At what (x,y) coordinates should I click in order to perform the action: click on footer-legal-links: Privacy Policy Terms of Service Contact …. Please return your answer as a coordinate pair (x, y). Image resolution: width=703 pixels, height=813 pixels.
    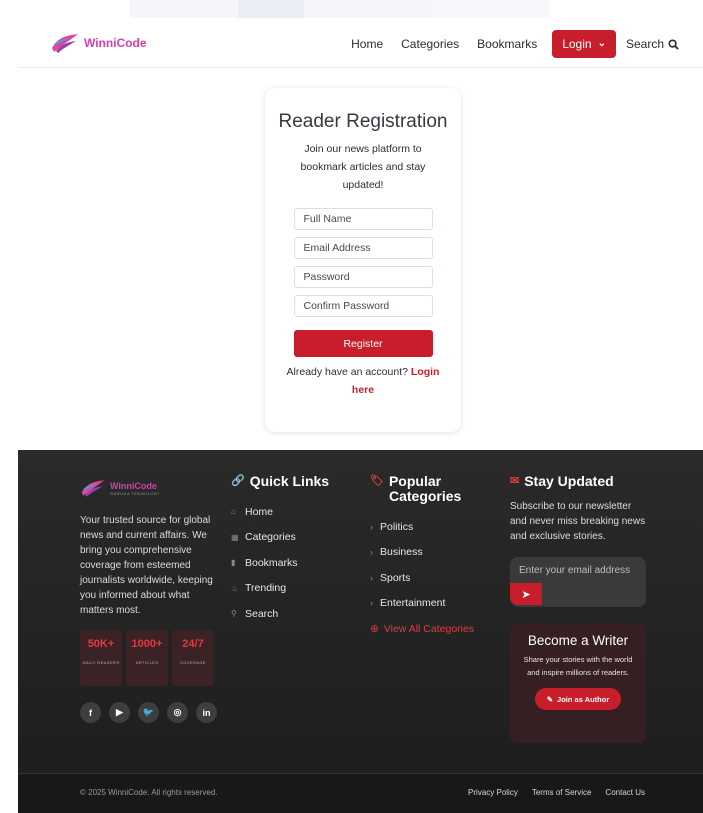
    Looking at the image, I should click on (556, 792).